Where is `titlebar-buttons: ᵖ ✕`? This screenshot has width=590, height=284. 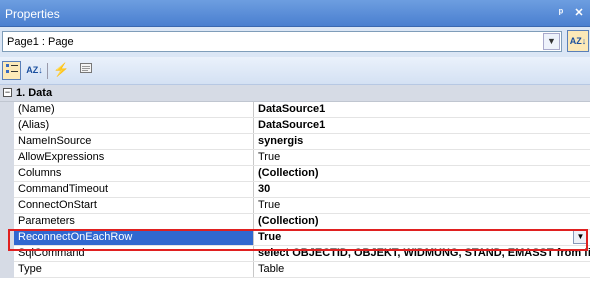 titlebar-buttons: ᵖ ✕ is located at coordinates (570, 13).